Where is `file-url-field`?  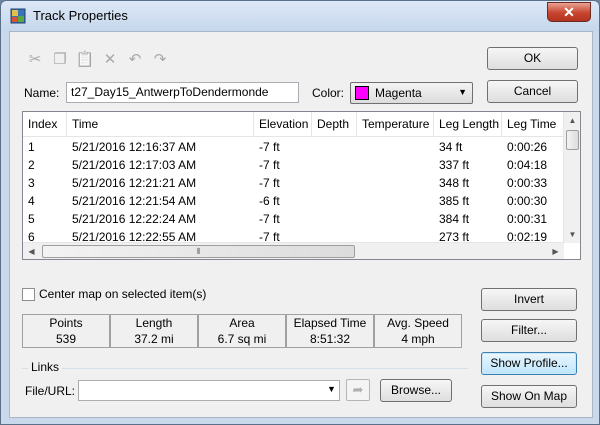 file-url-field is located at coordinates (209, 390).